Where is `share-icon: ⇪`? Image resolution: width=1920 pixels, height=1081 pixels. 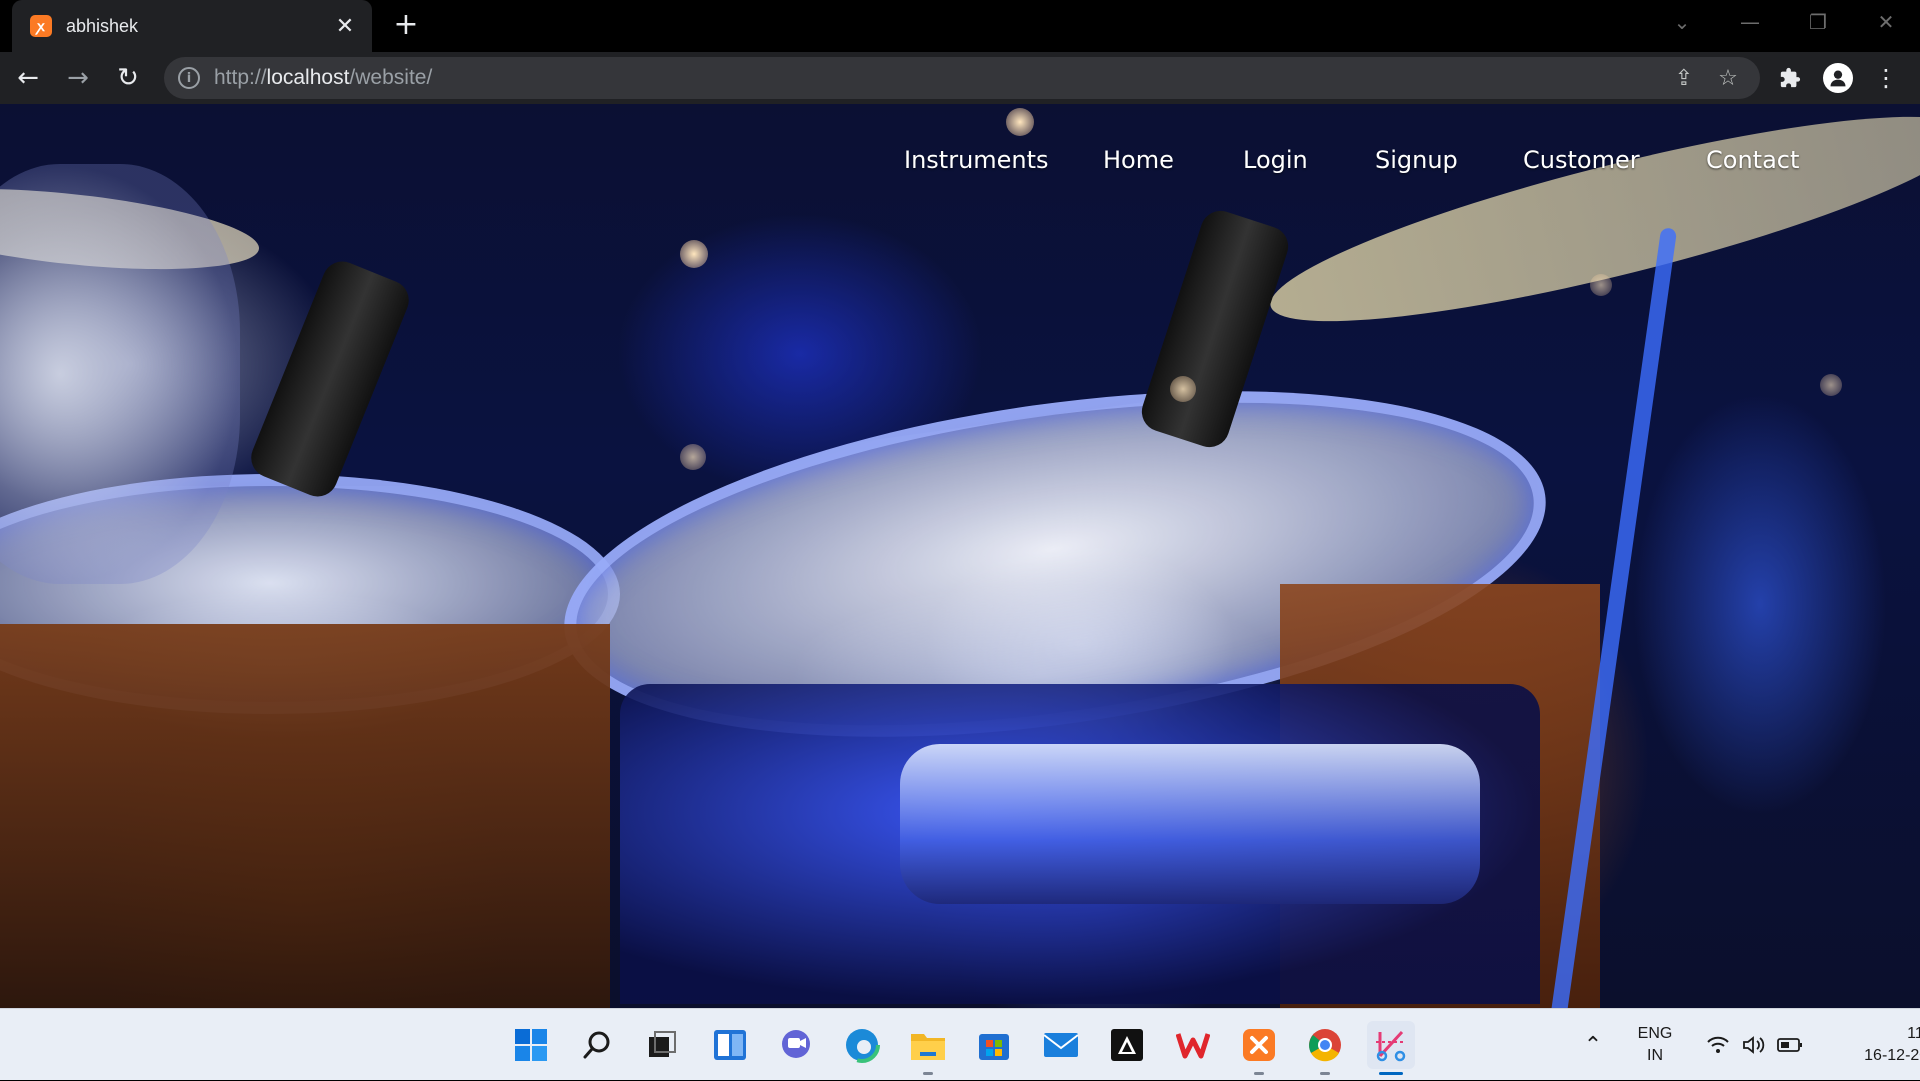
share-icon: ⇪ is located at coordinates (1684, 78).